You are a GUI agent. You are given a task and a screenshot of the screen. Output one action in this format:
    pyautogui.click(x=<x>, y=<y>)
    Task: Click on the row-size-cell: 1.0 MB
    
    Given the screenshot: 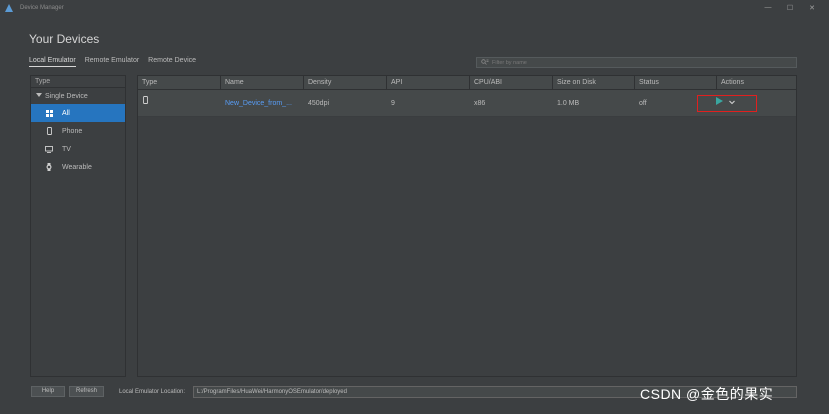 What is the action you would take?
    pyautogui.click(x=568, y=103)
    